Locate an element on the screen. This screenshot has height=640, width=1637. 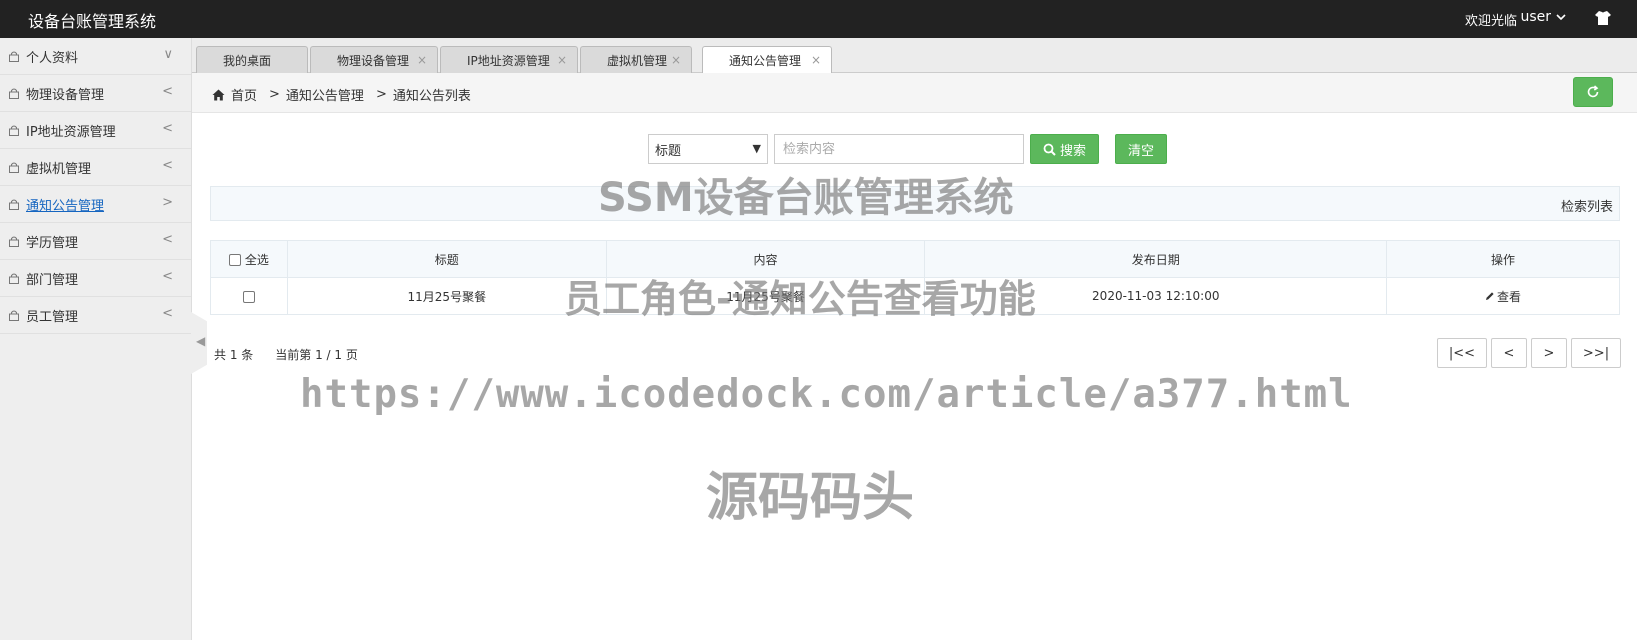
watermark-title: SSM设备台账管理系统 is located at coordinates (806, 198).